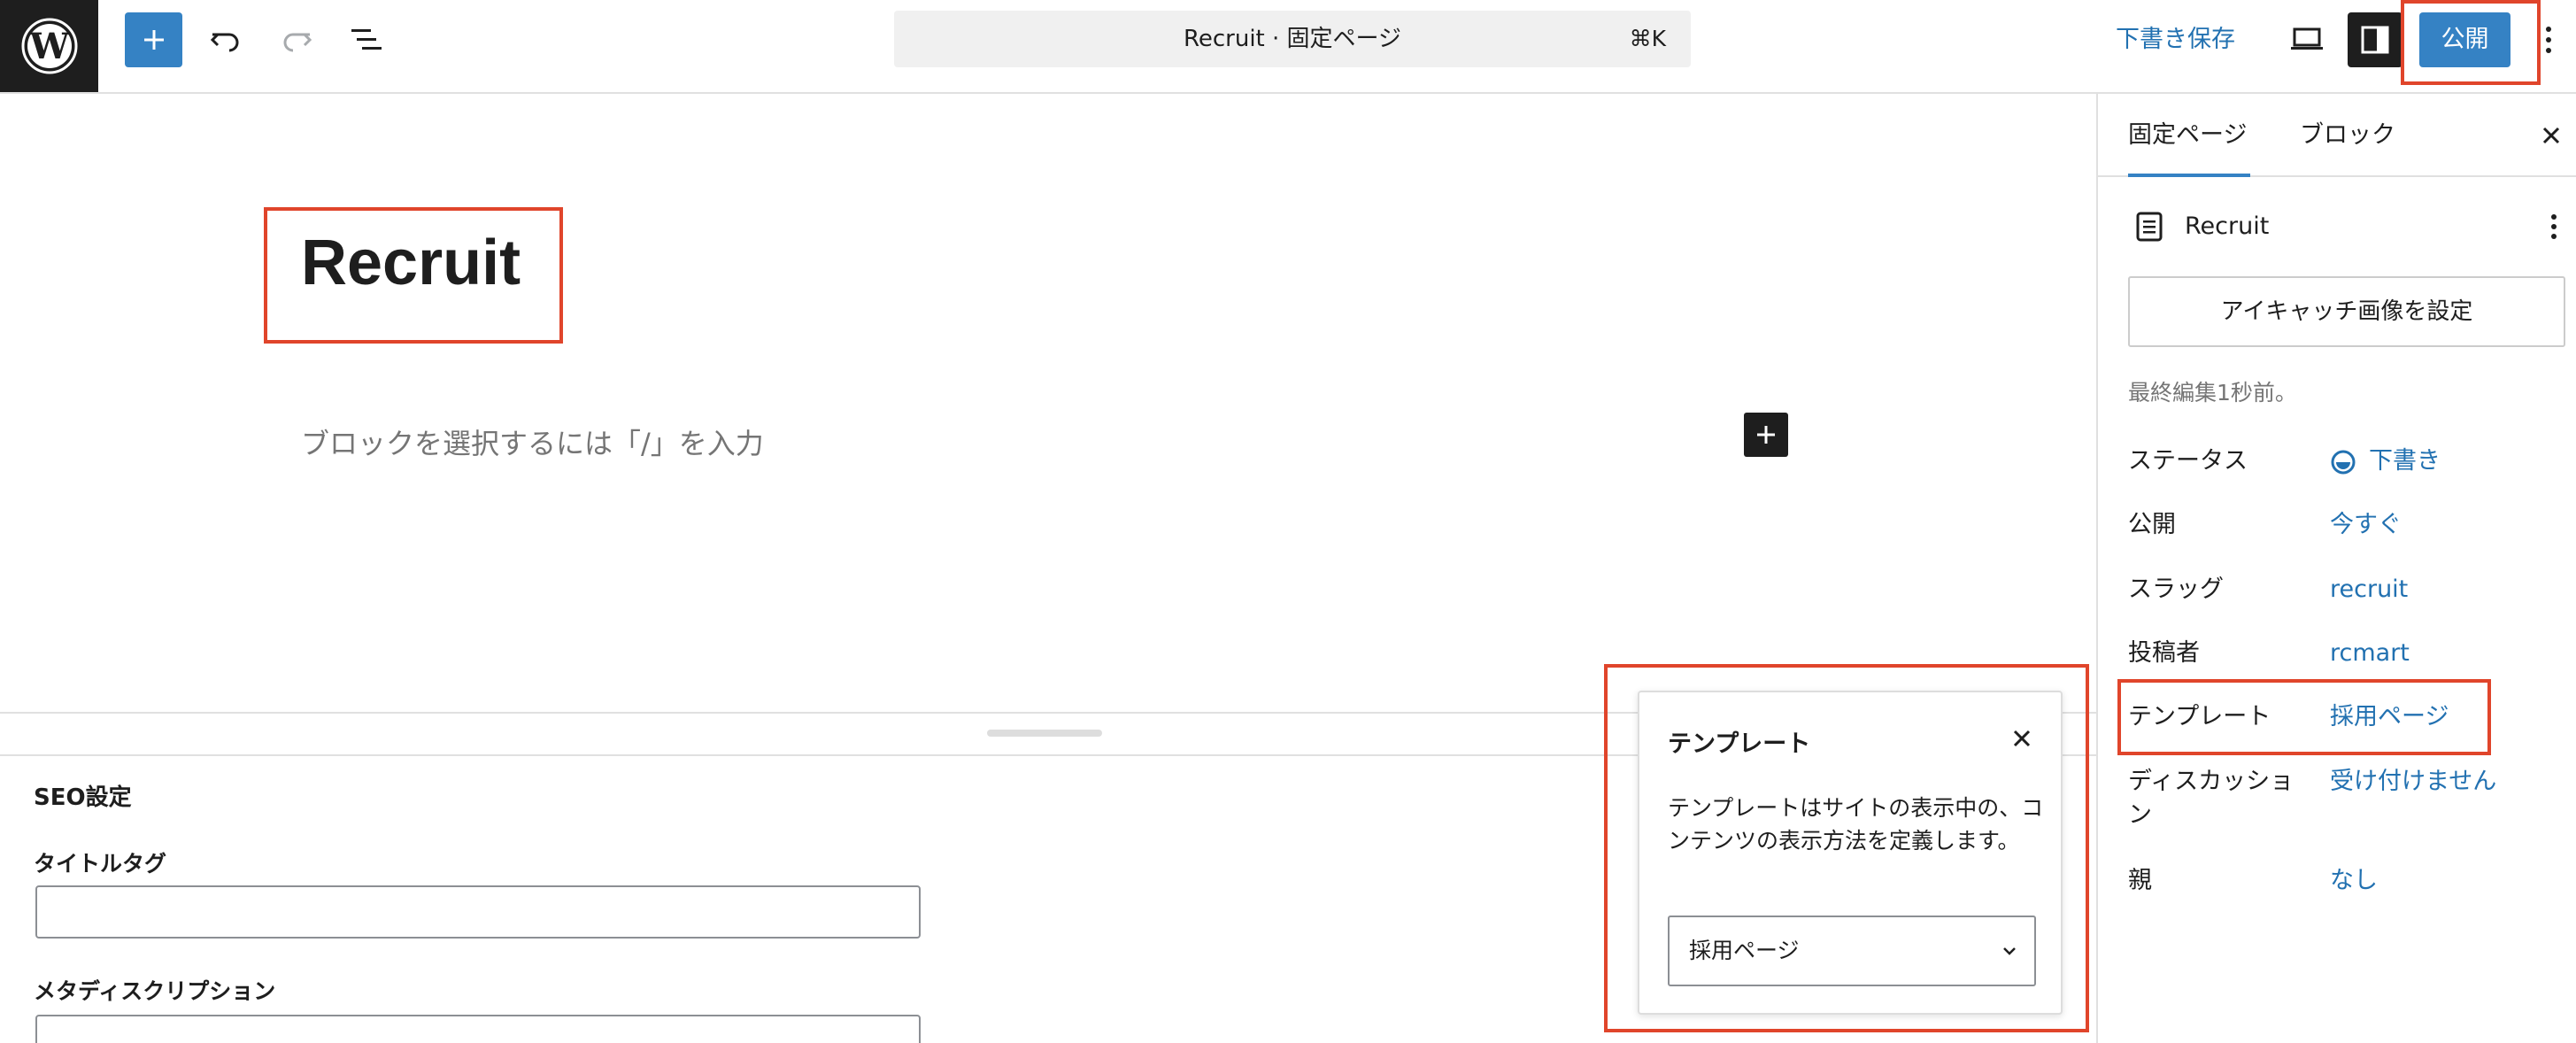 This screenshot has width=2576, height=1043. I want to click on redo-button, so click(296, 39).